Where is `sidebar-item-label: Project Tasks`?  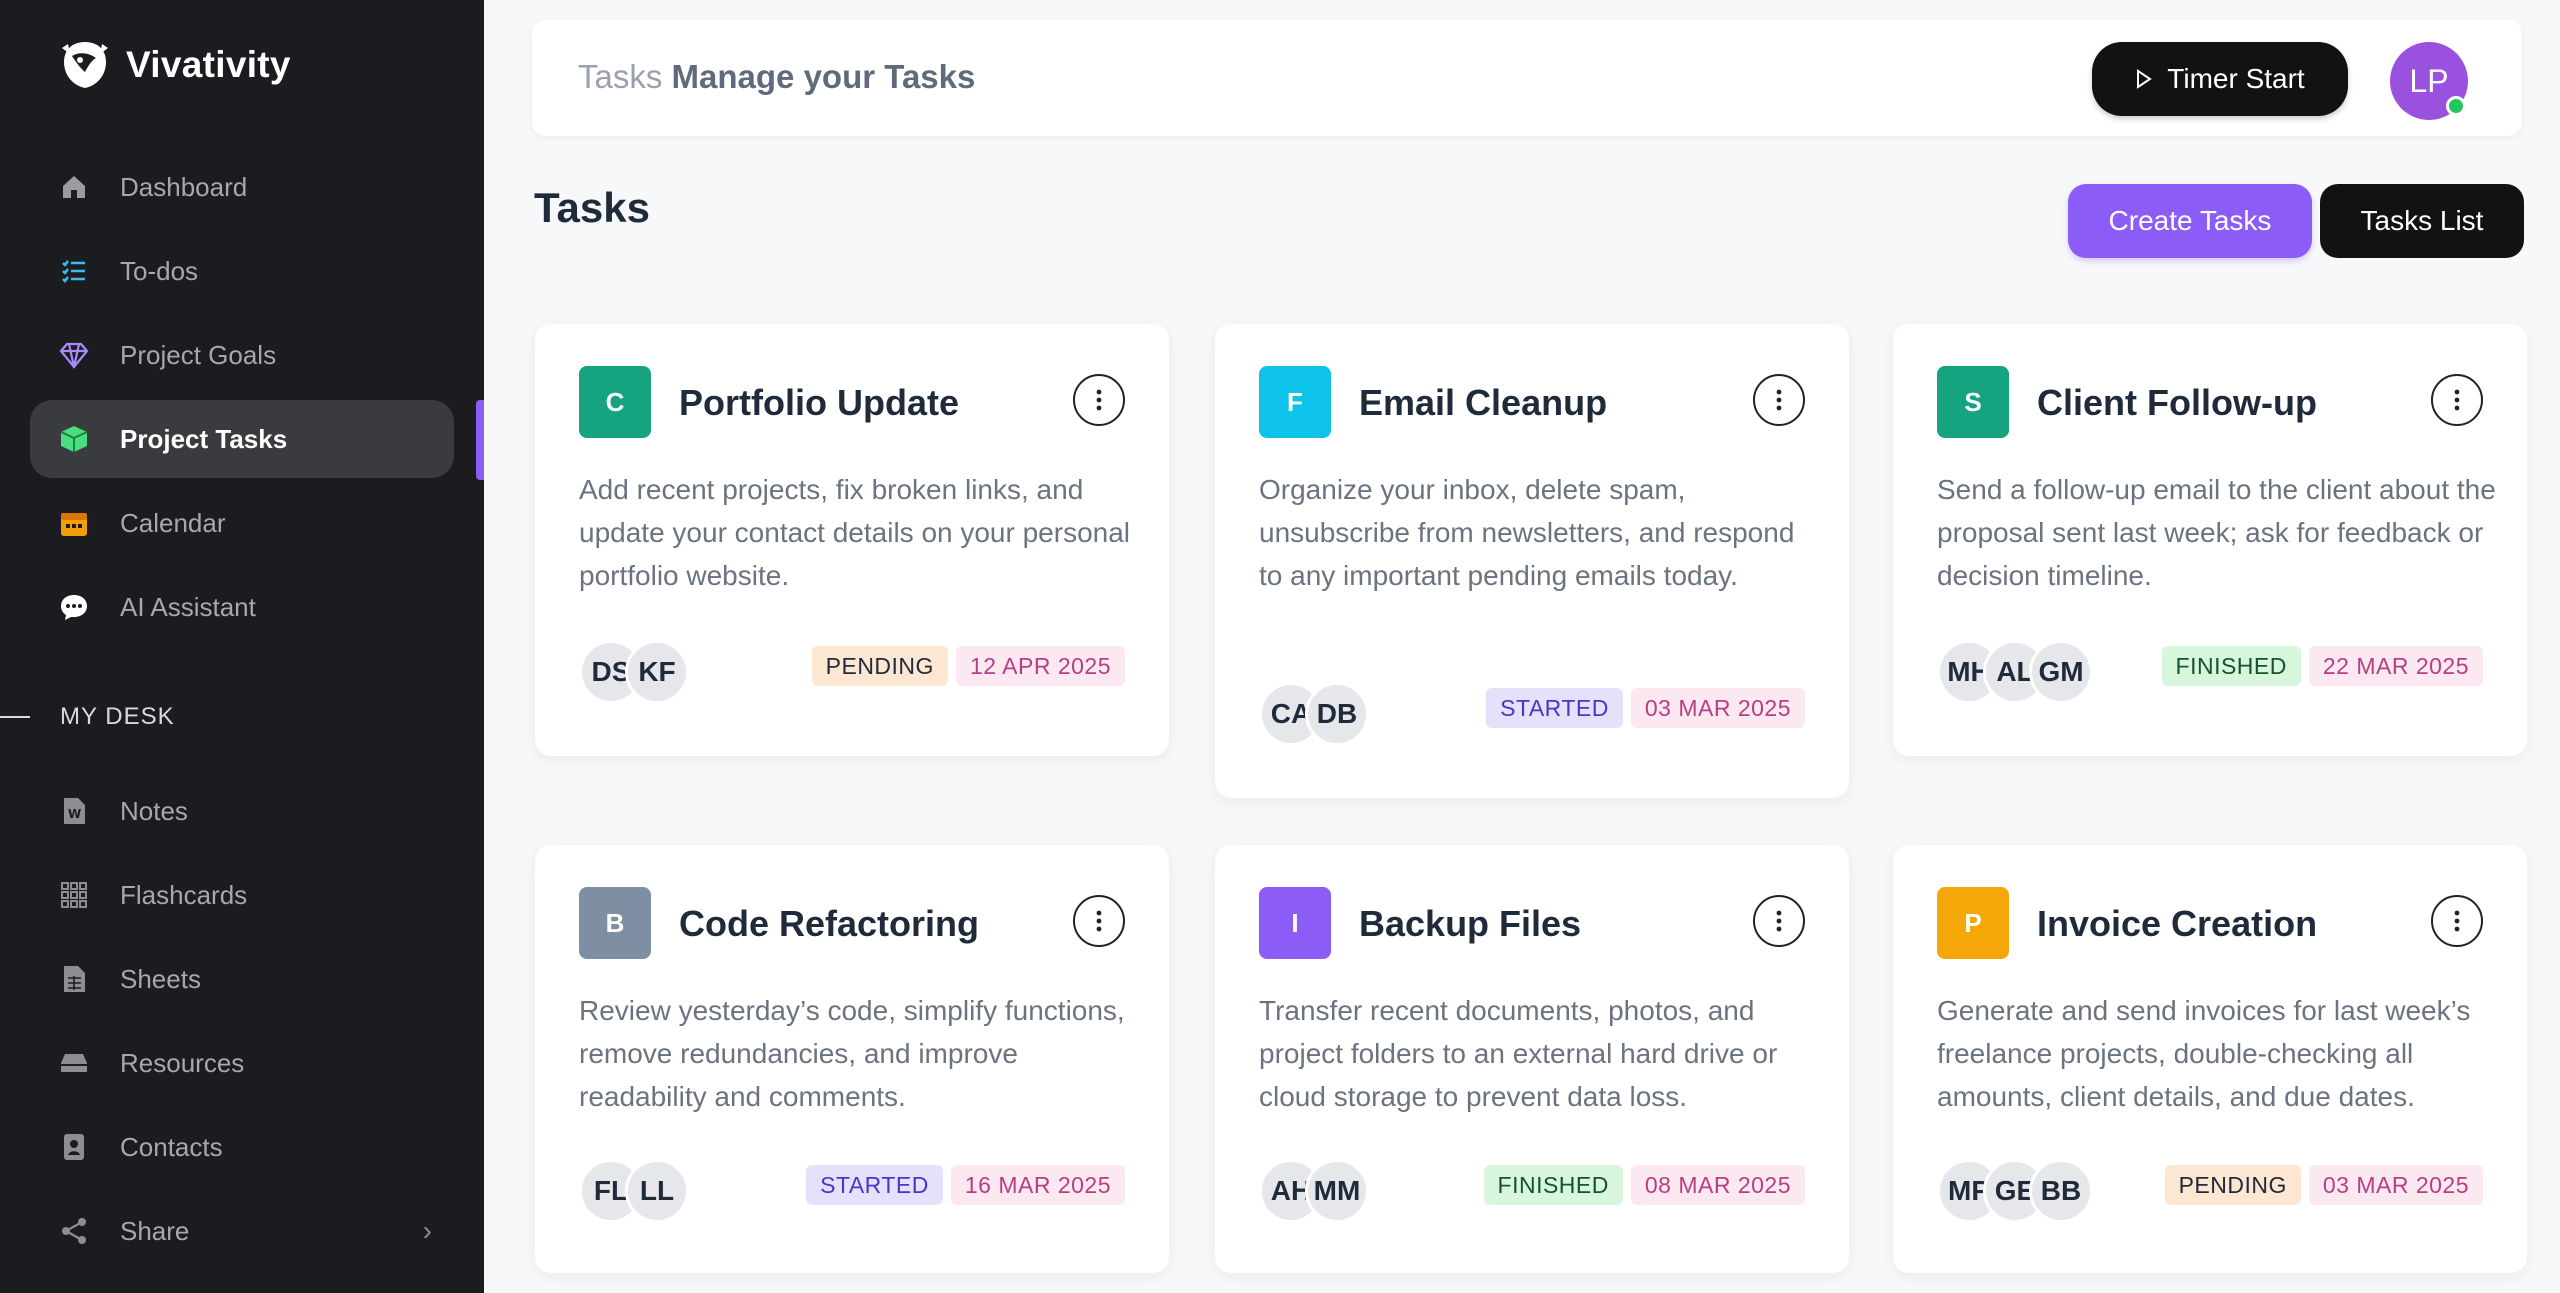
sidebar-item-label: Project Tasks is located at coordinates (204, 438).